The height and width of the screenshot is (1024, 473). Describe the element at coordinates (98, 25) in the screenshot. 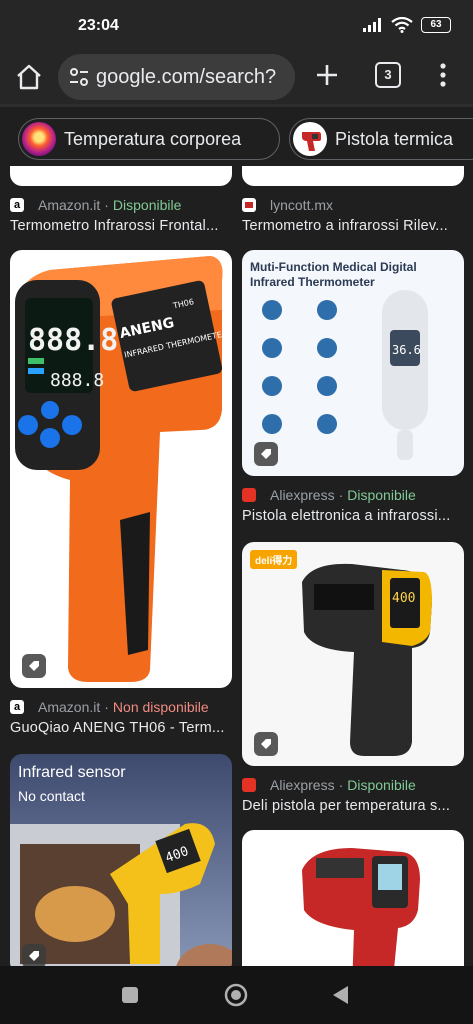

I see `clock: 23:04` at that location.